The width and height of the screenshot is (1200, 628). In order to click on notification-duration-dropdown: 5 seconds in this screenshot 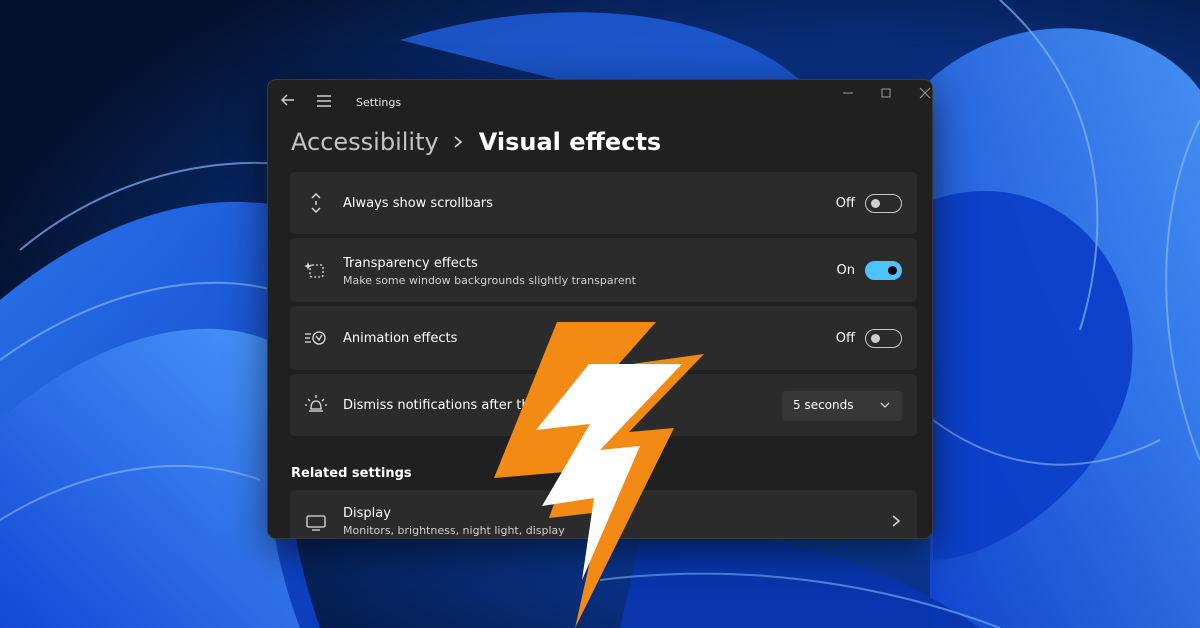, I will do `click(842, 406)`.